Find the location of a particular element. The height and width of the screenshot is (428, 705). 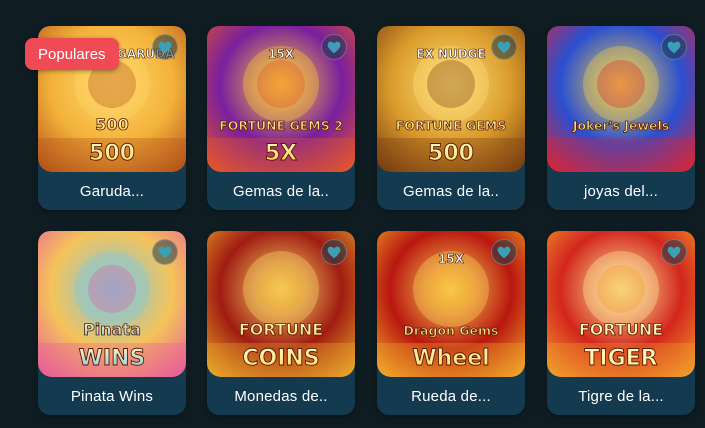

art-title-text: Pinata is located at coordinates (112, 329).